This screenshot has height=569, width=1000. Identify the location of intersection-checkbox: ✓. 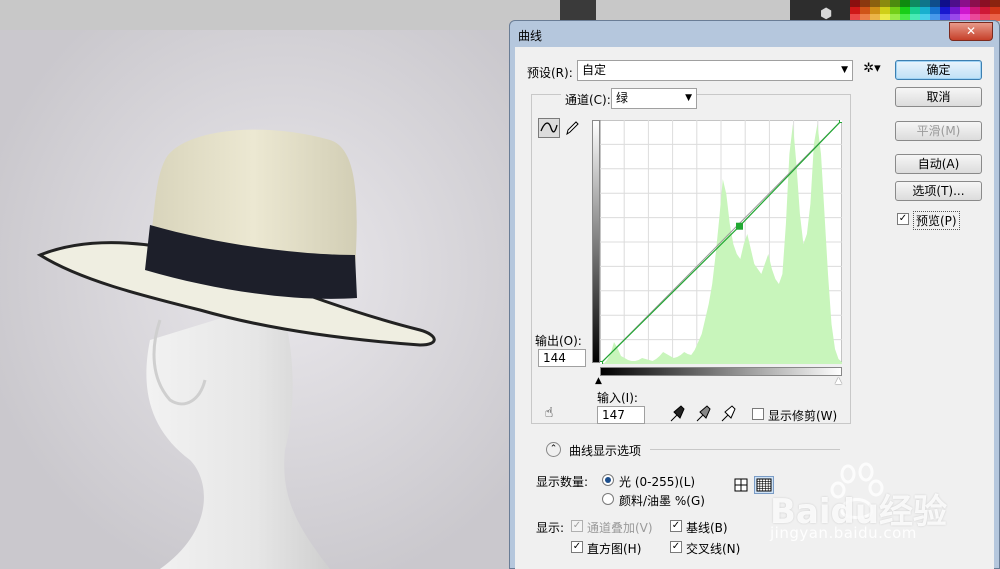
(676, 547).